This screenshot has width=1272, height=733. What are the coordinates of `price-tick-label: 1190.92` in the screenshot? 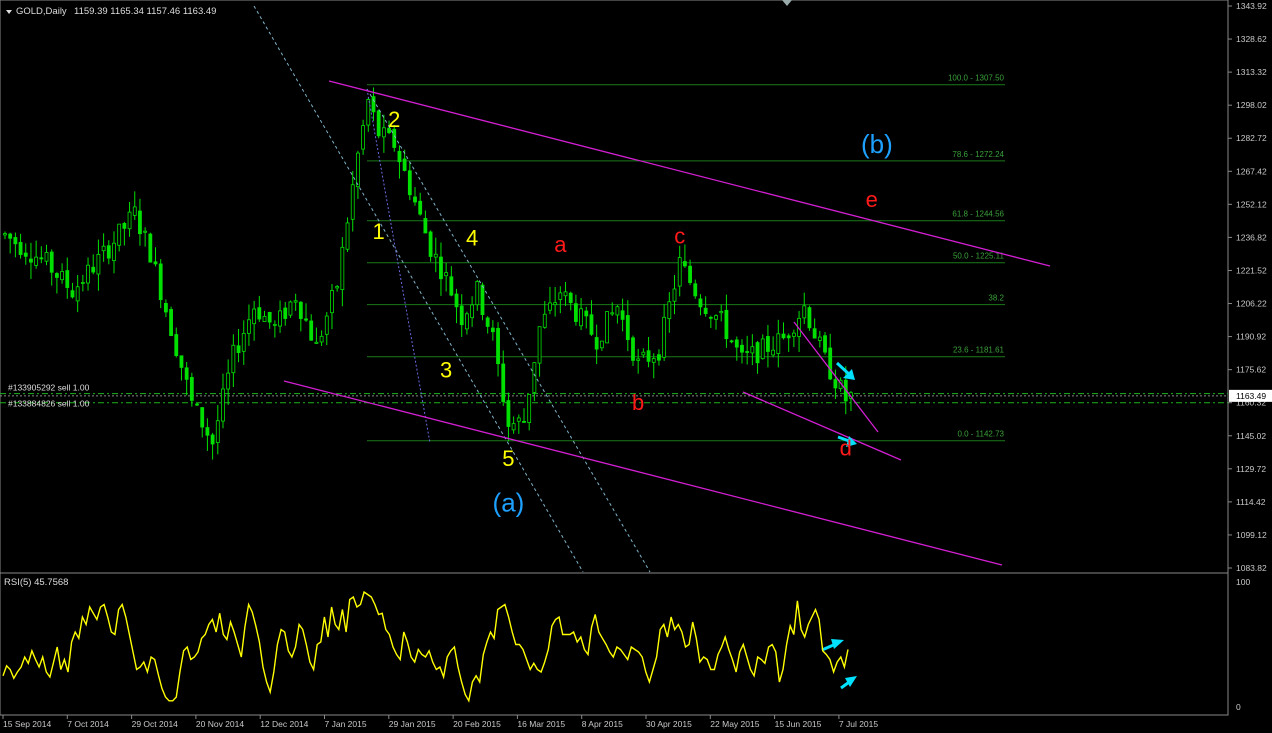 It's located at (1251, 337).